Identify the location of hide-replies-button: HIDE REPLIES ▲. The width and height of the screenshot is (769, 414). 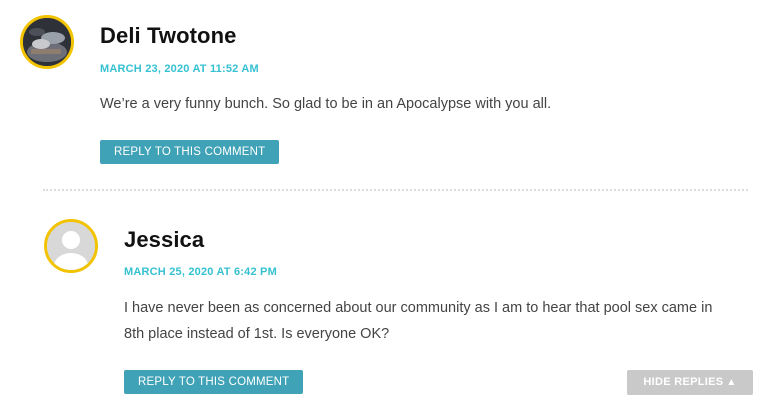
(690, 382).